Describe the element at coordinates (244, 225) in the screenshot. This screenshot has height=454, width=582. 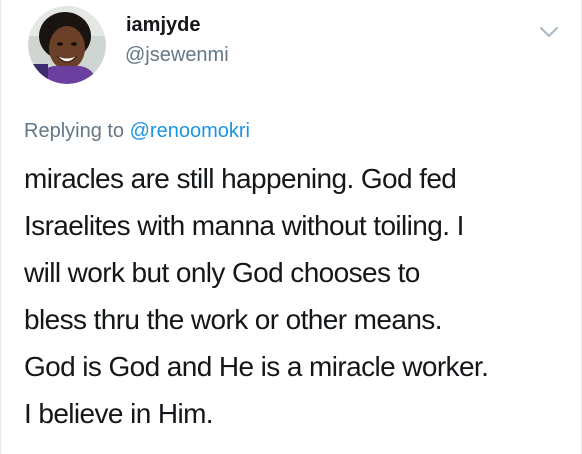
I see `tweet-text-line: Israelites with manna without toiling. I` at that location.